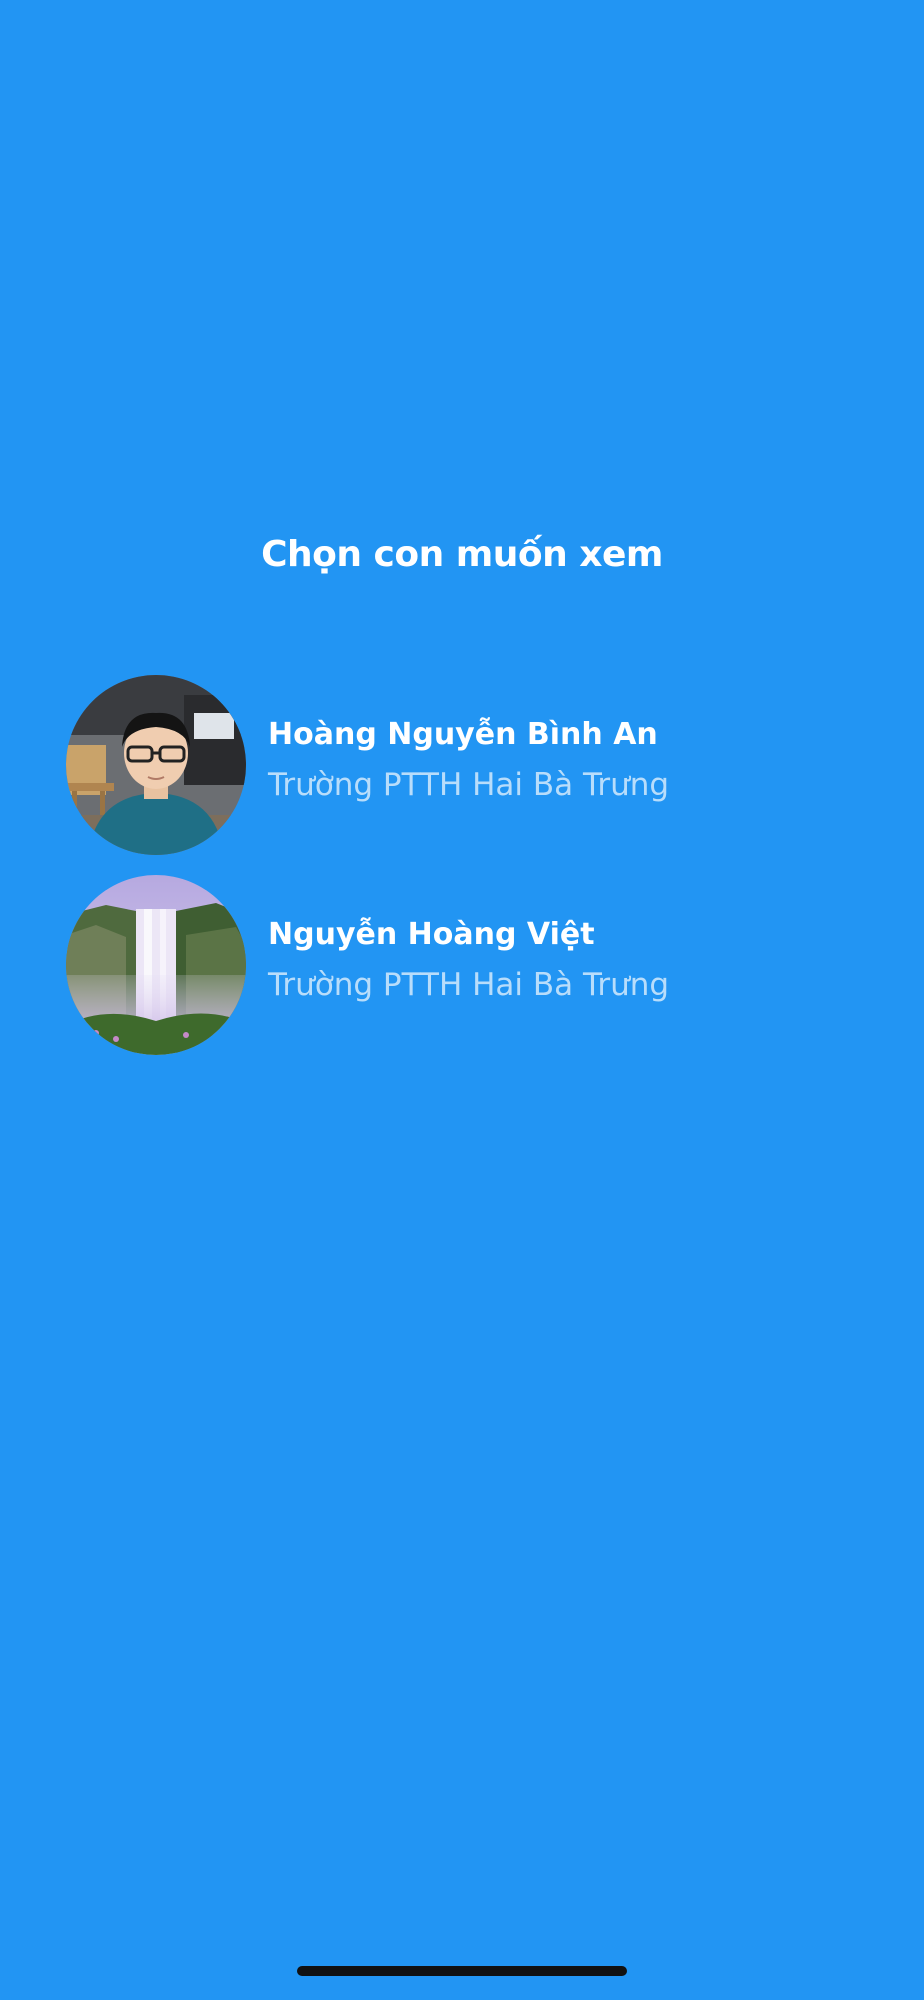 This screenshot has width=924, height=2000. I want to click on page-title: Chọn con muốn xem, so click(462, 554).